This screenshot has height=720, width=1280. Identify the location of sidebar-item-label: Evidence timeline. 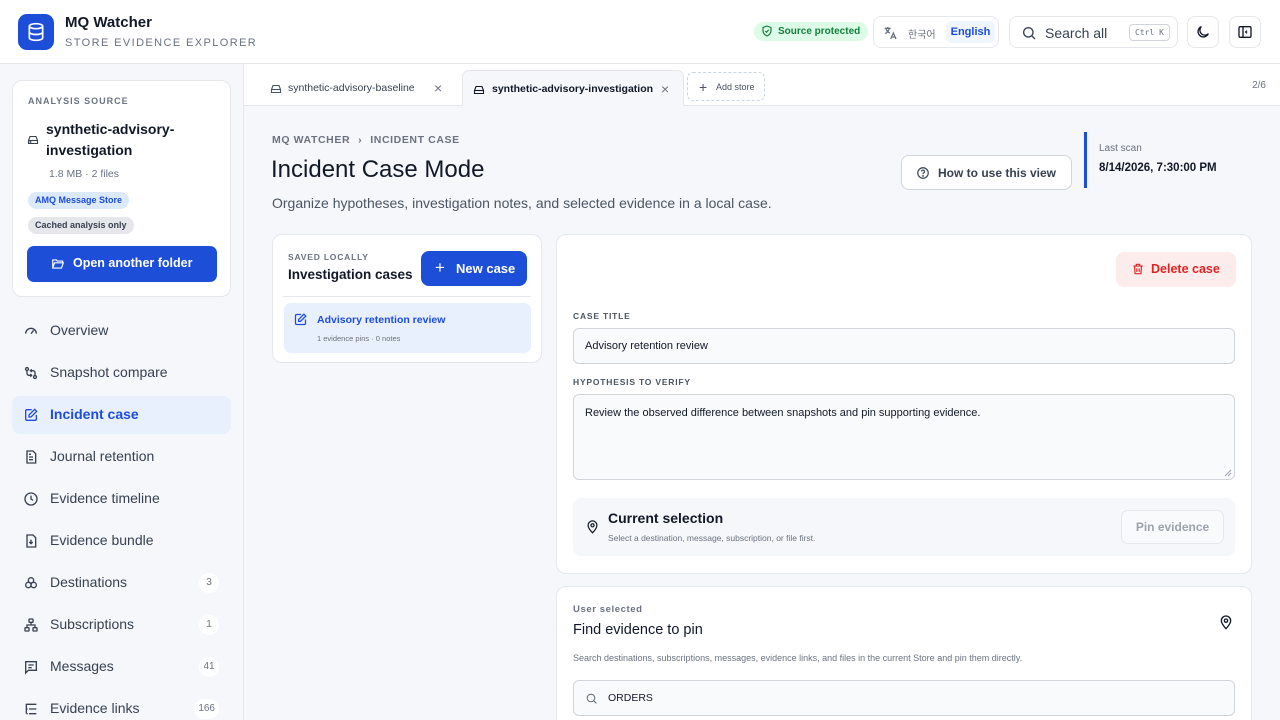
(105, 498).